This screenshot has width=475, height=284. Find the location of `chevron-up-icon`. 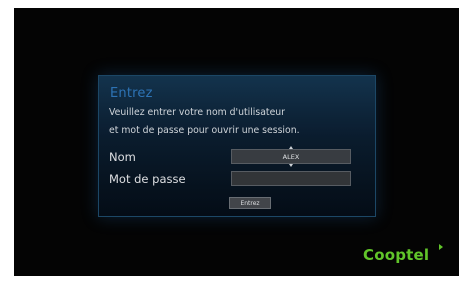

chevron-up-icon is located at coordinates (291, 147).